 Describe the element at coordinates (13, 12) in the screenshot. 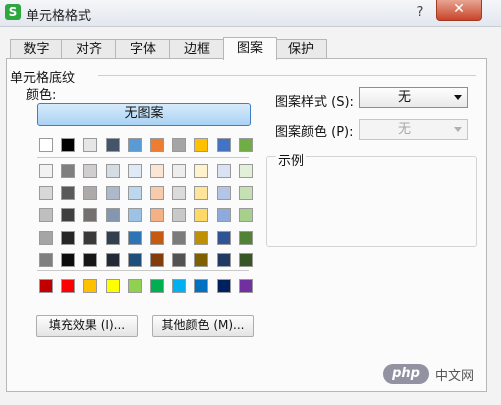

I see `wps-logo-icon: S` at that location.